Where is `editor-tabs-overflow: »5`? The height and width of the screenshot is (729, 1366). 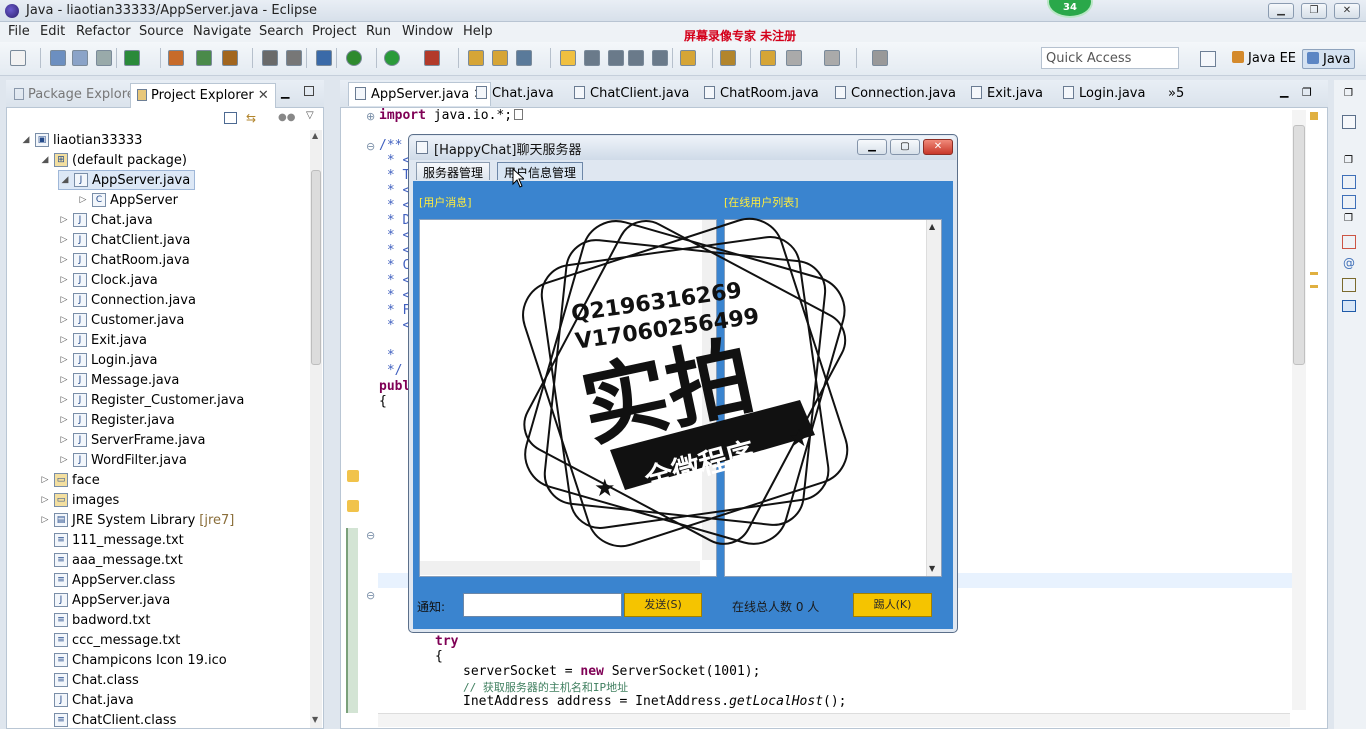
editor-tabs-overflow: »5 is located at coordinates (1176, 93).